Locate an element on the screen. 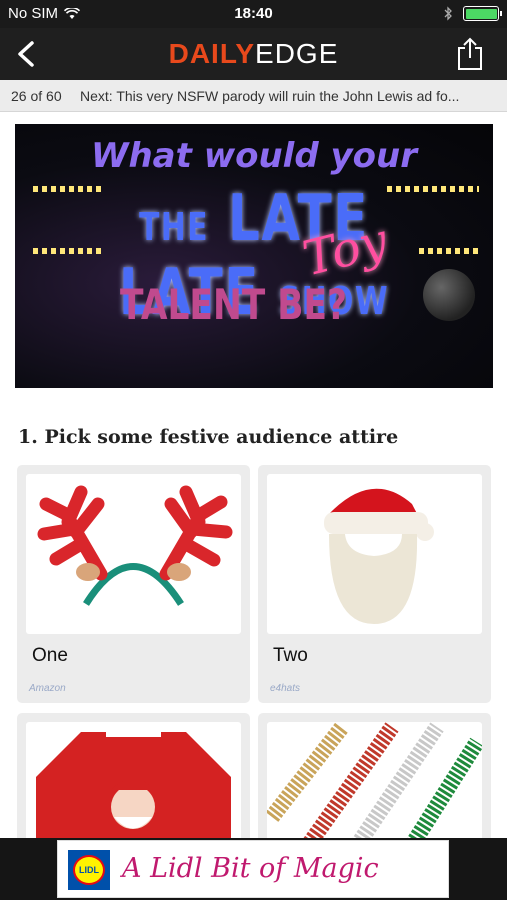 The width and height of the screenshot is (507, 900). answer-card-one: One Amazon is located at coordinates (133, 584).